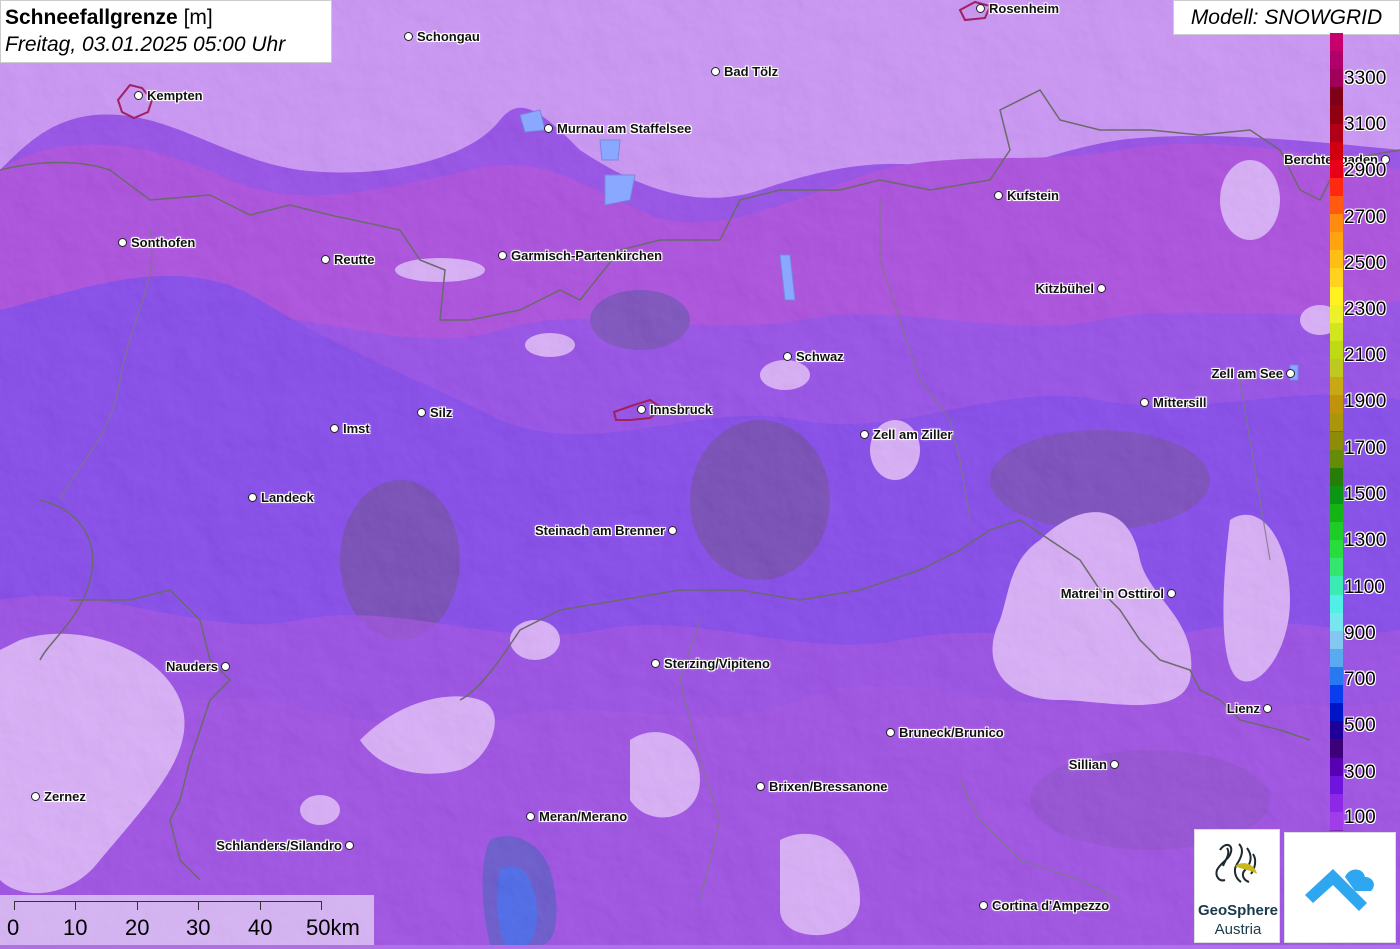 This screenshot has height=949, width=1400. Describe the element at coordinates (1237, 886) in the screenshot. I see `geosphere-logo: GeoSphere Austria` at that location.